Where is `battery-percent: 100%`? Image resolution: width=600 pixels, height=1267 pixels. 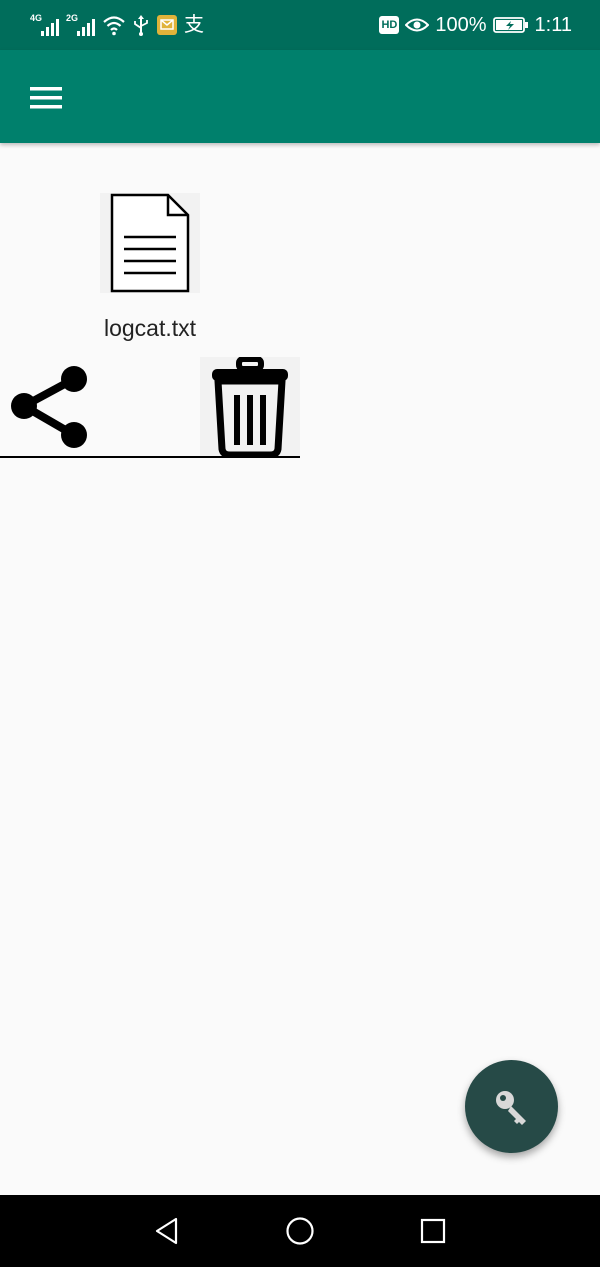
battery-percent: 100% is located at coordinates (461, 25).